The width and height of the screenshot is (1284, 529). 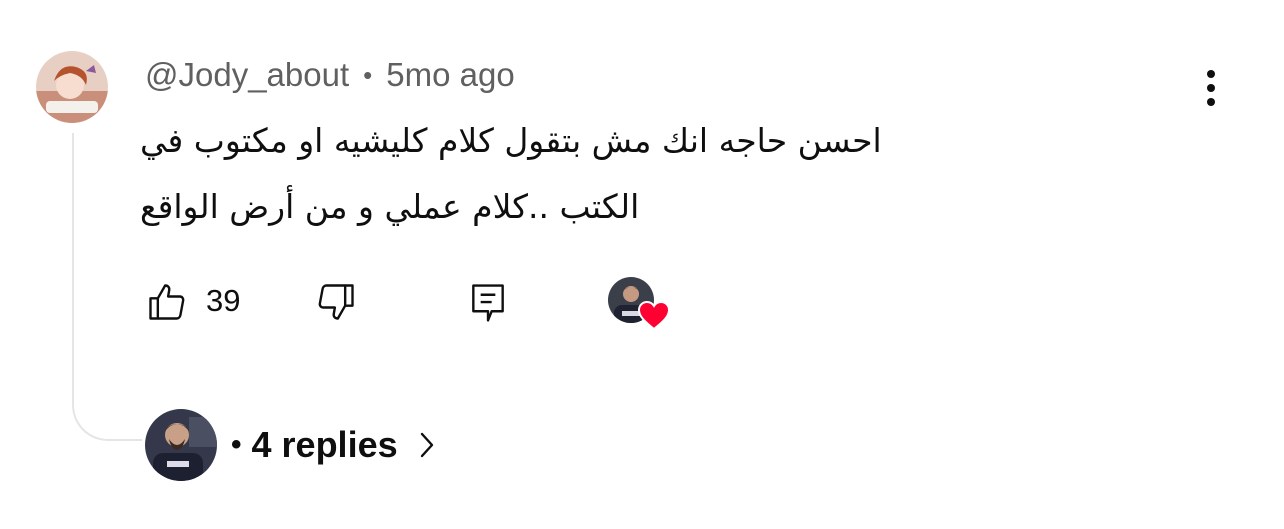 What do you see at coordinates (450, 75) in the screenshot?
I see `comment-time: 5mo ago` at bounding box center [450, 75].